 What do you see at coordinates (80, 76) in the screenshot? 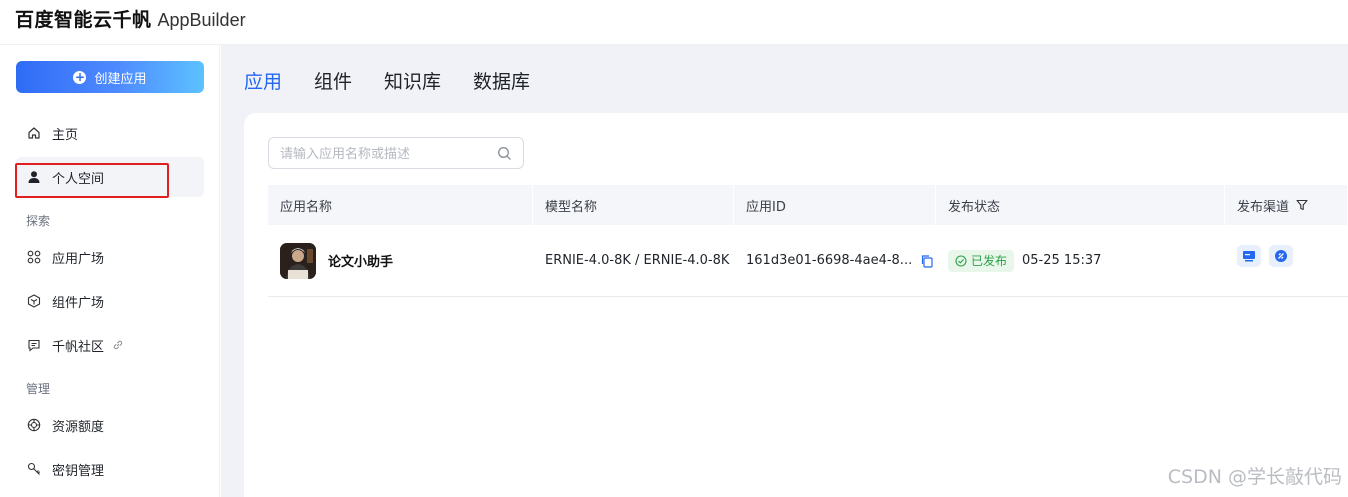
I see `plus-icon: +` at bounding box center [80, 76].